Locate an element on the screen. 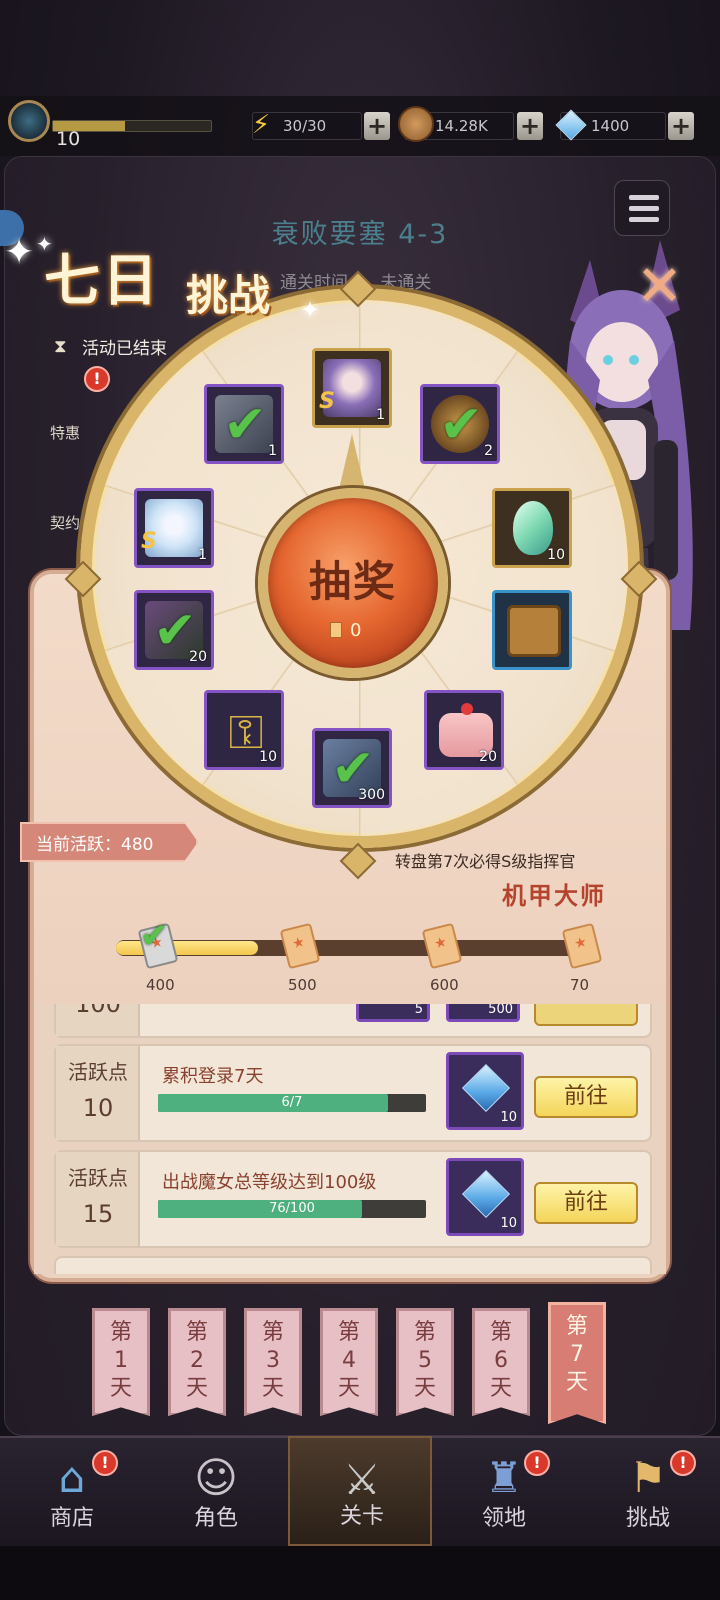  draw-ticket-count: 0 is located at coordinates (356, 630).